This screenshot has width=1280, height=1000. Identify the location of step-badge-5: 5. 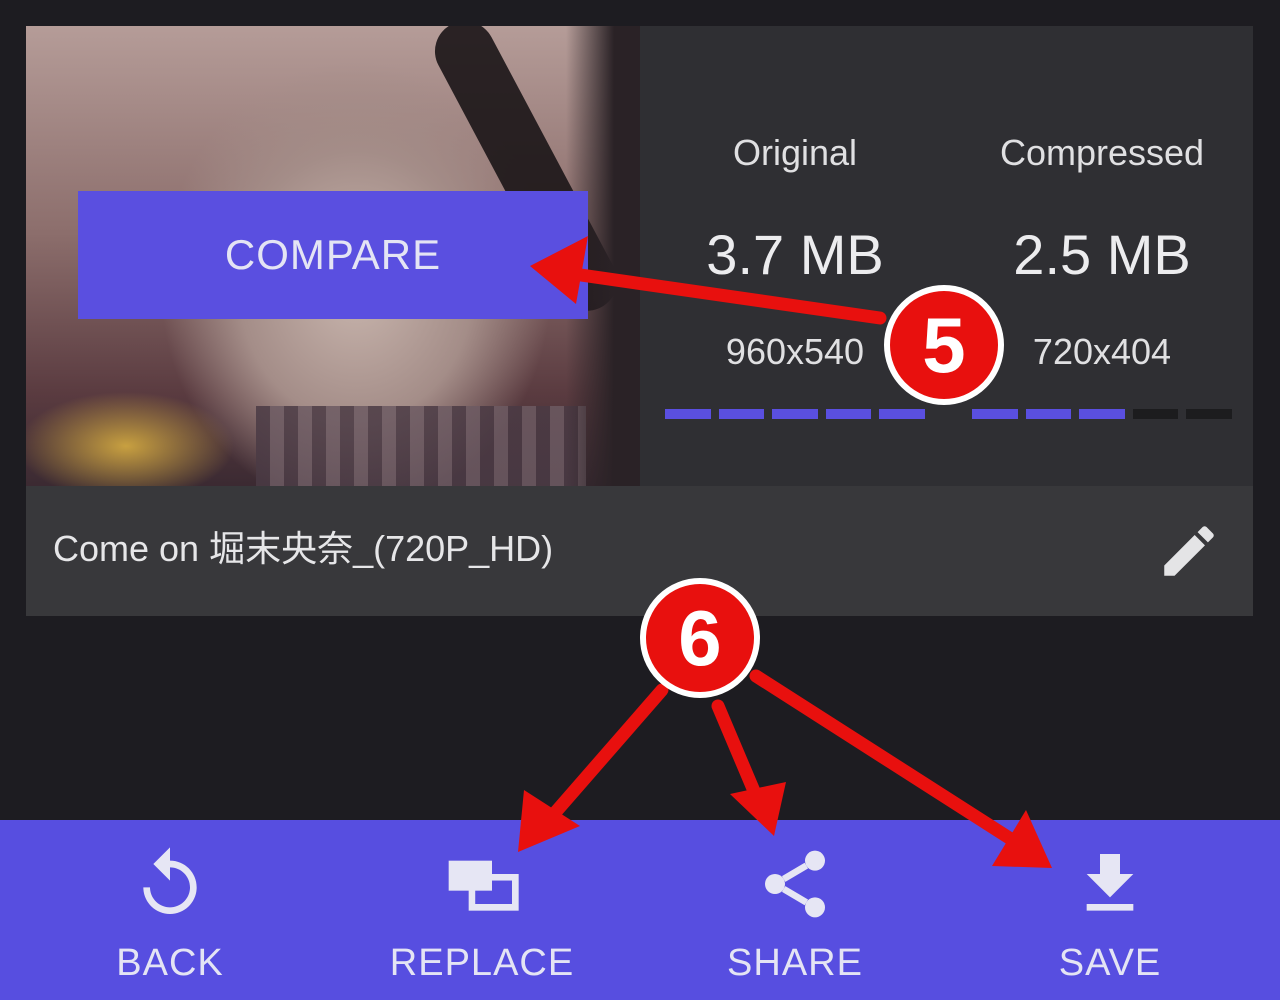
(944, 345).